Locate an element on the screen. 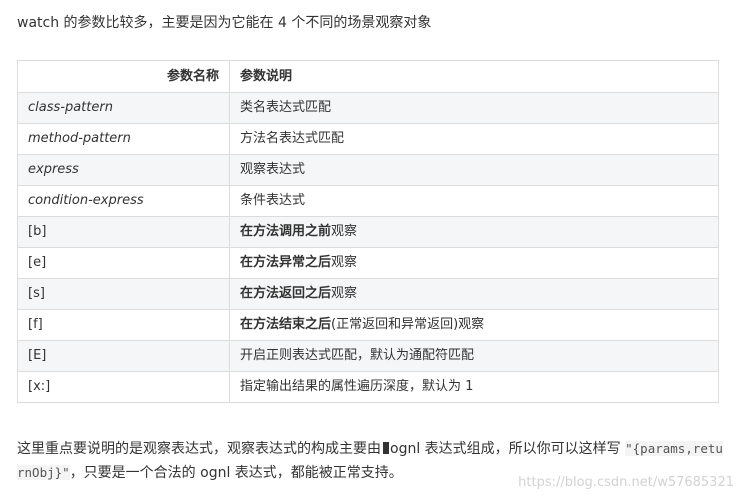 The width and height of the screenshot is (744, 502). table-row: [f] 在方法结束之后(正常返回和异常返回)观察 is located at coordinates (368, 325).